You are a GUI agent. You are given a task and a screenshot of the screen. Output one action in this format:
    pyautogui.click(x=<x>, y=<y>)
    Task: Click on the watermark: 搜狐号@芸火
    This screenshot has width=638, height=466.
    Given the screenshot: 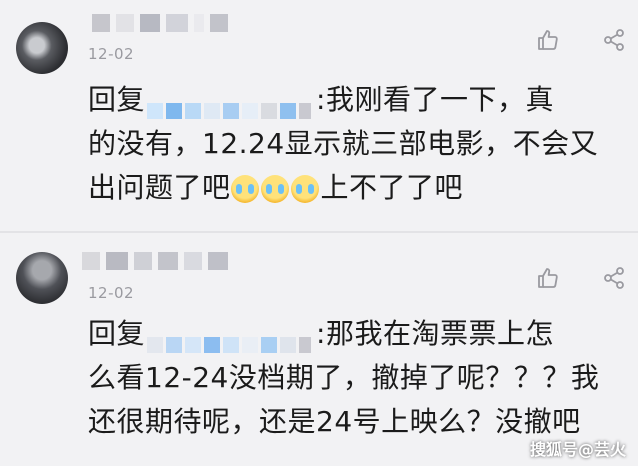 What is the action you would take?
    pyautogui.click(x=577, y=449)
    